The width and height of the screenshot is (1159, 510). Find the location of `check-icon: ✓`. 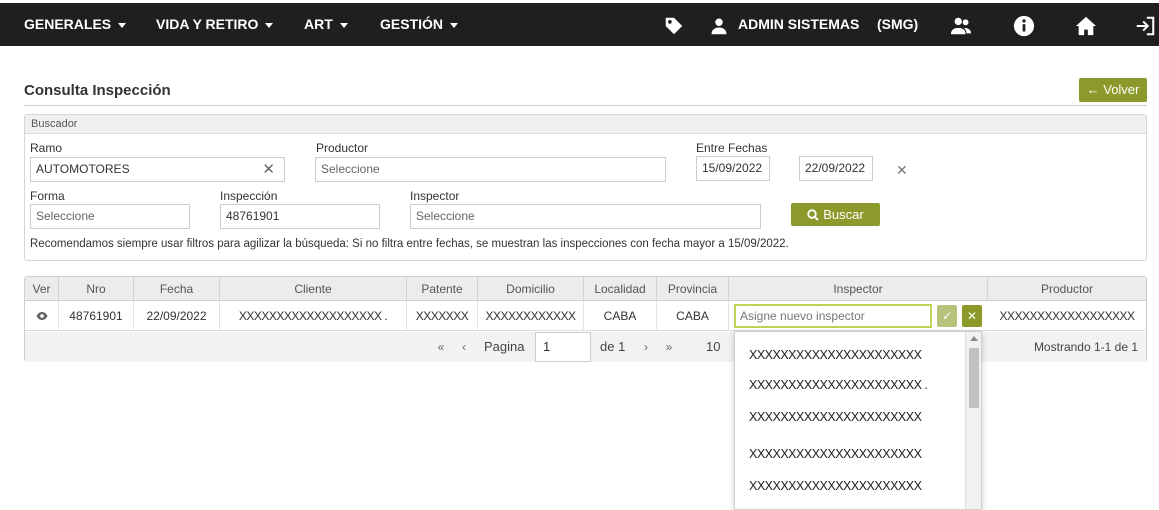

check-icon: ✓ is located at coordinates (947, 316).